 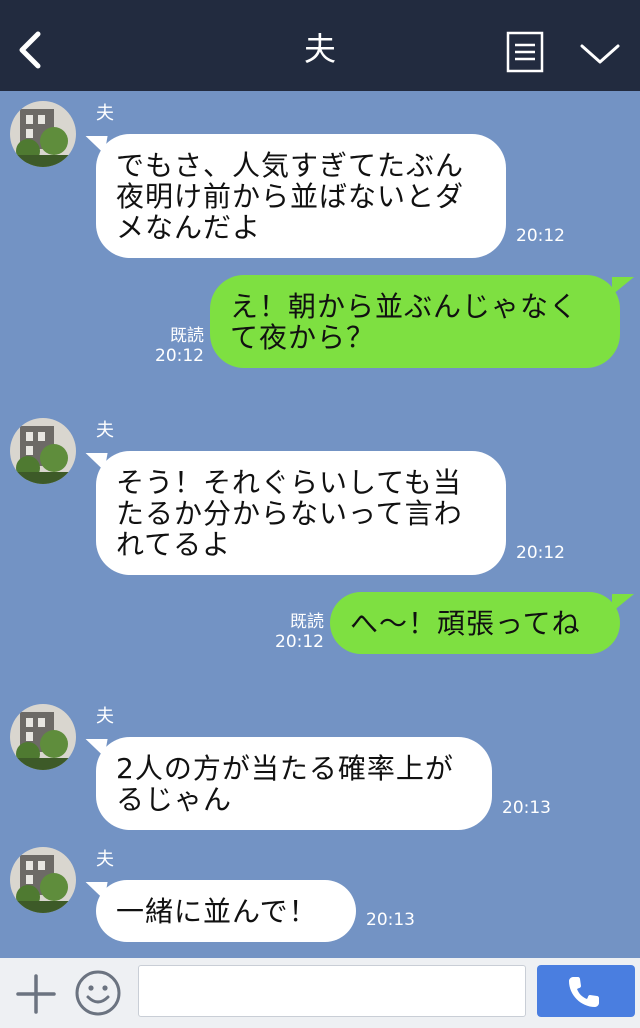 What do you see at coordinates (332, 991) in the screenshot?
I see `message-input` at bounding box center [332, 991].